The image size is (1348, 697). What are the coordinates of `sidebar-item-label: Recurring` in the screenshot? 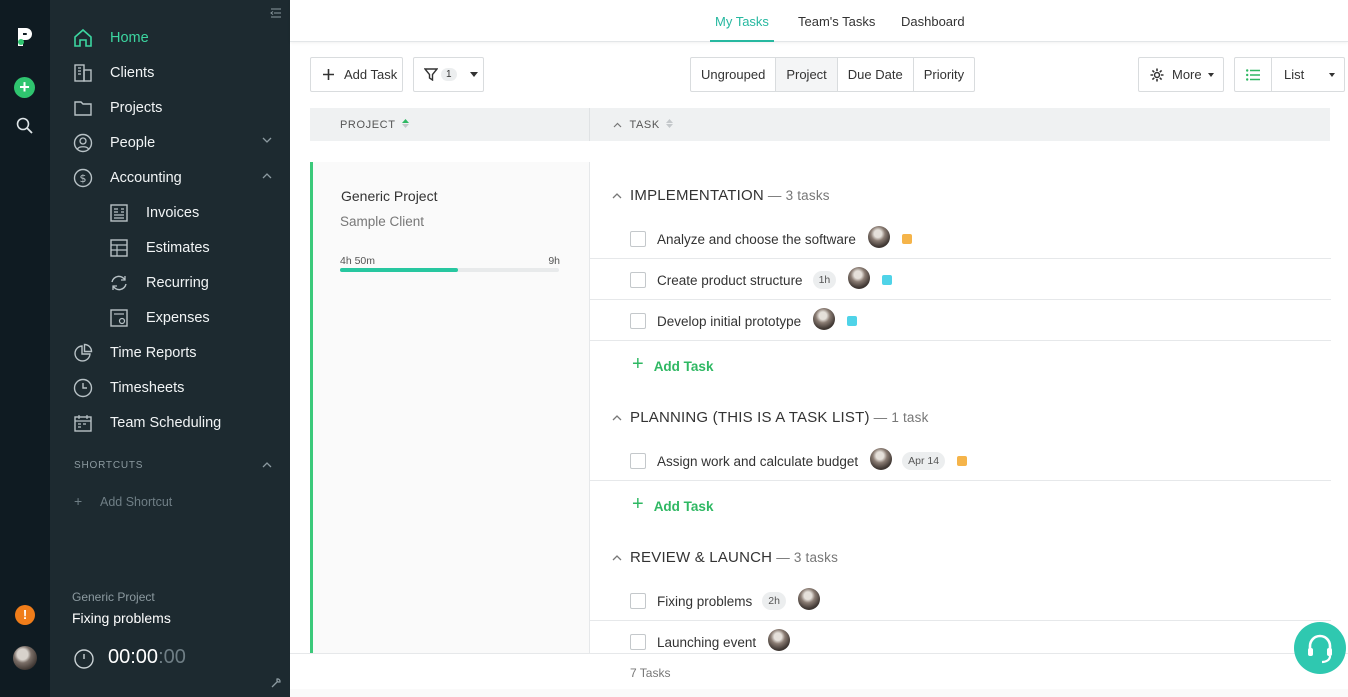 It's located at (177, 282).